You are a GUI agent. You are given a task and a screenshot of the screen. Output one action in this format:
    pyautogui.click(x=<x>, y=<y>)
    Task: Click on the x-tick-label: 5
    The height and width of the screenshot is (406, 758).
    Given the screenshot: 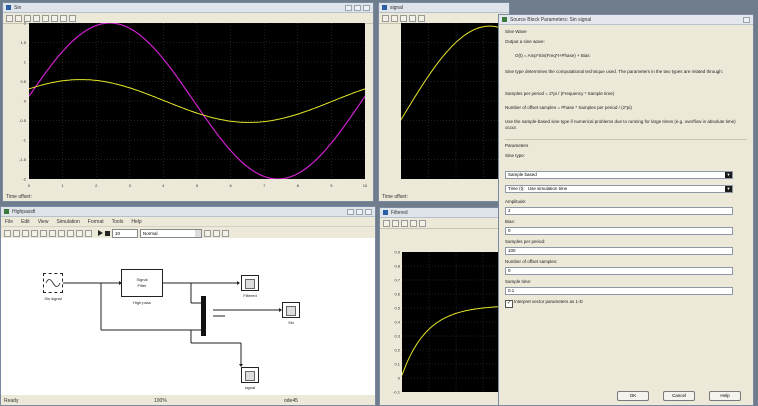 What is the action you would take?
    pyautogui.click(x=197, y=185)
    